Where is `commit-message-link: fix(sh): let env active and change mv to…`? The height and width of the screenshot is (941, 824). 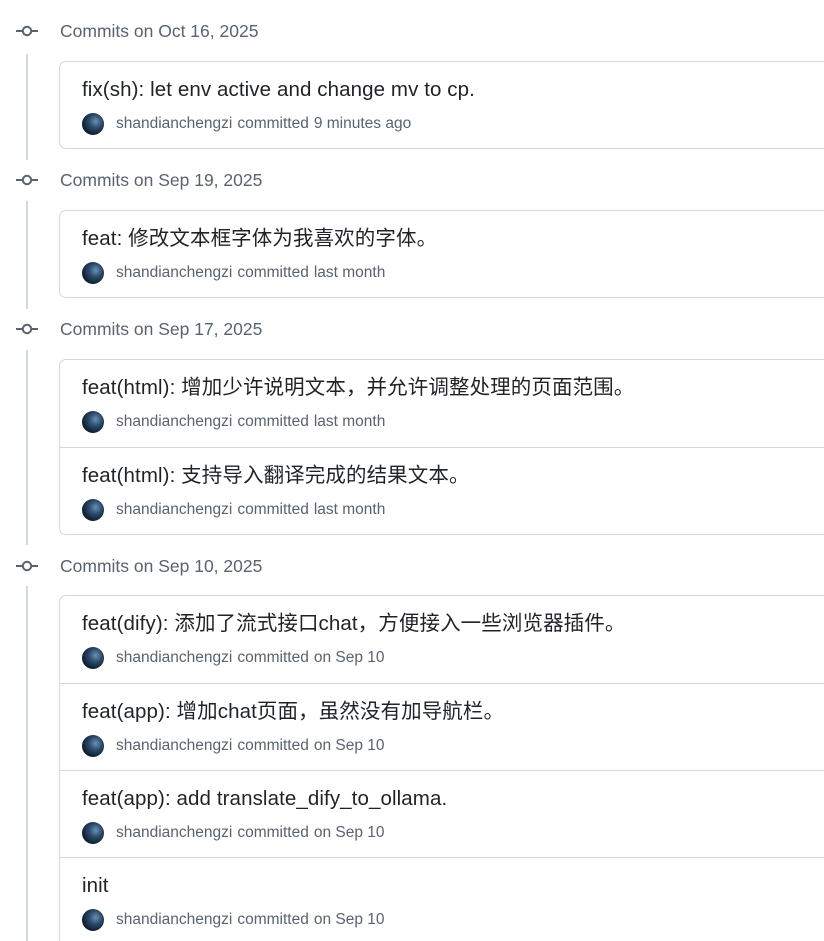
commit-message-link: fix(sh): let env active and change mv to… is located at coordinates (278, 90).